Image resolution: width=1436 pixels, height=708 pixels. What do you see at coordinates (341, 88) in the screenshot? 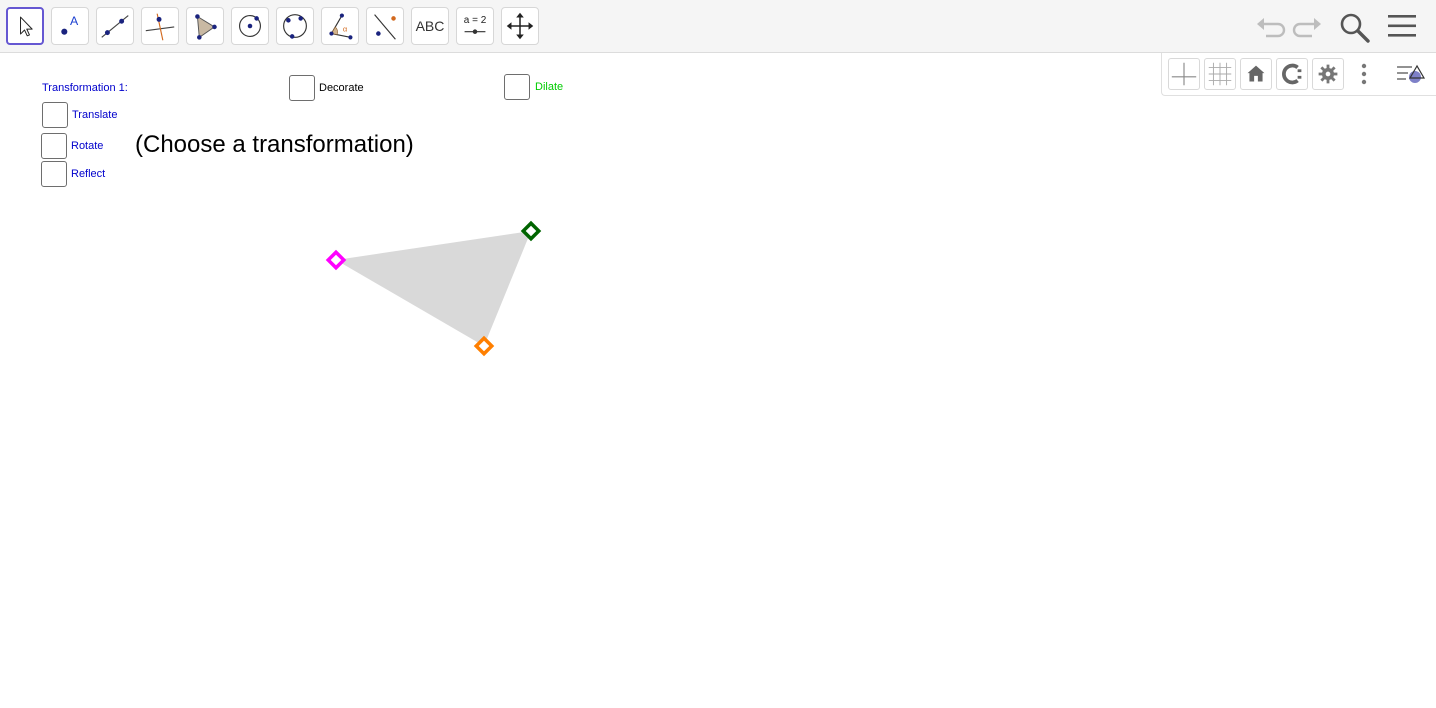
I see `decorate-label: Decorate` at bounding box center [341, 88].